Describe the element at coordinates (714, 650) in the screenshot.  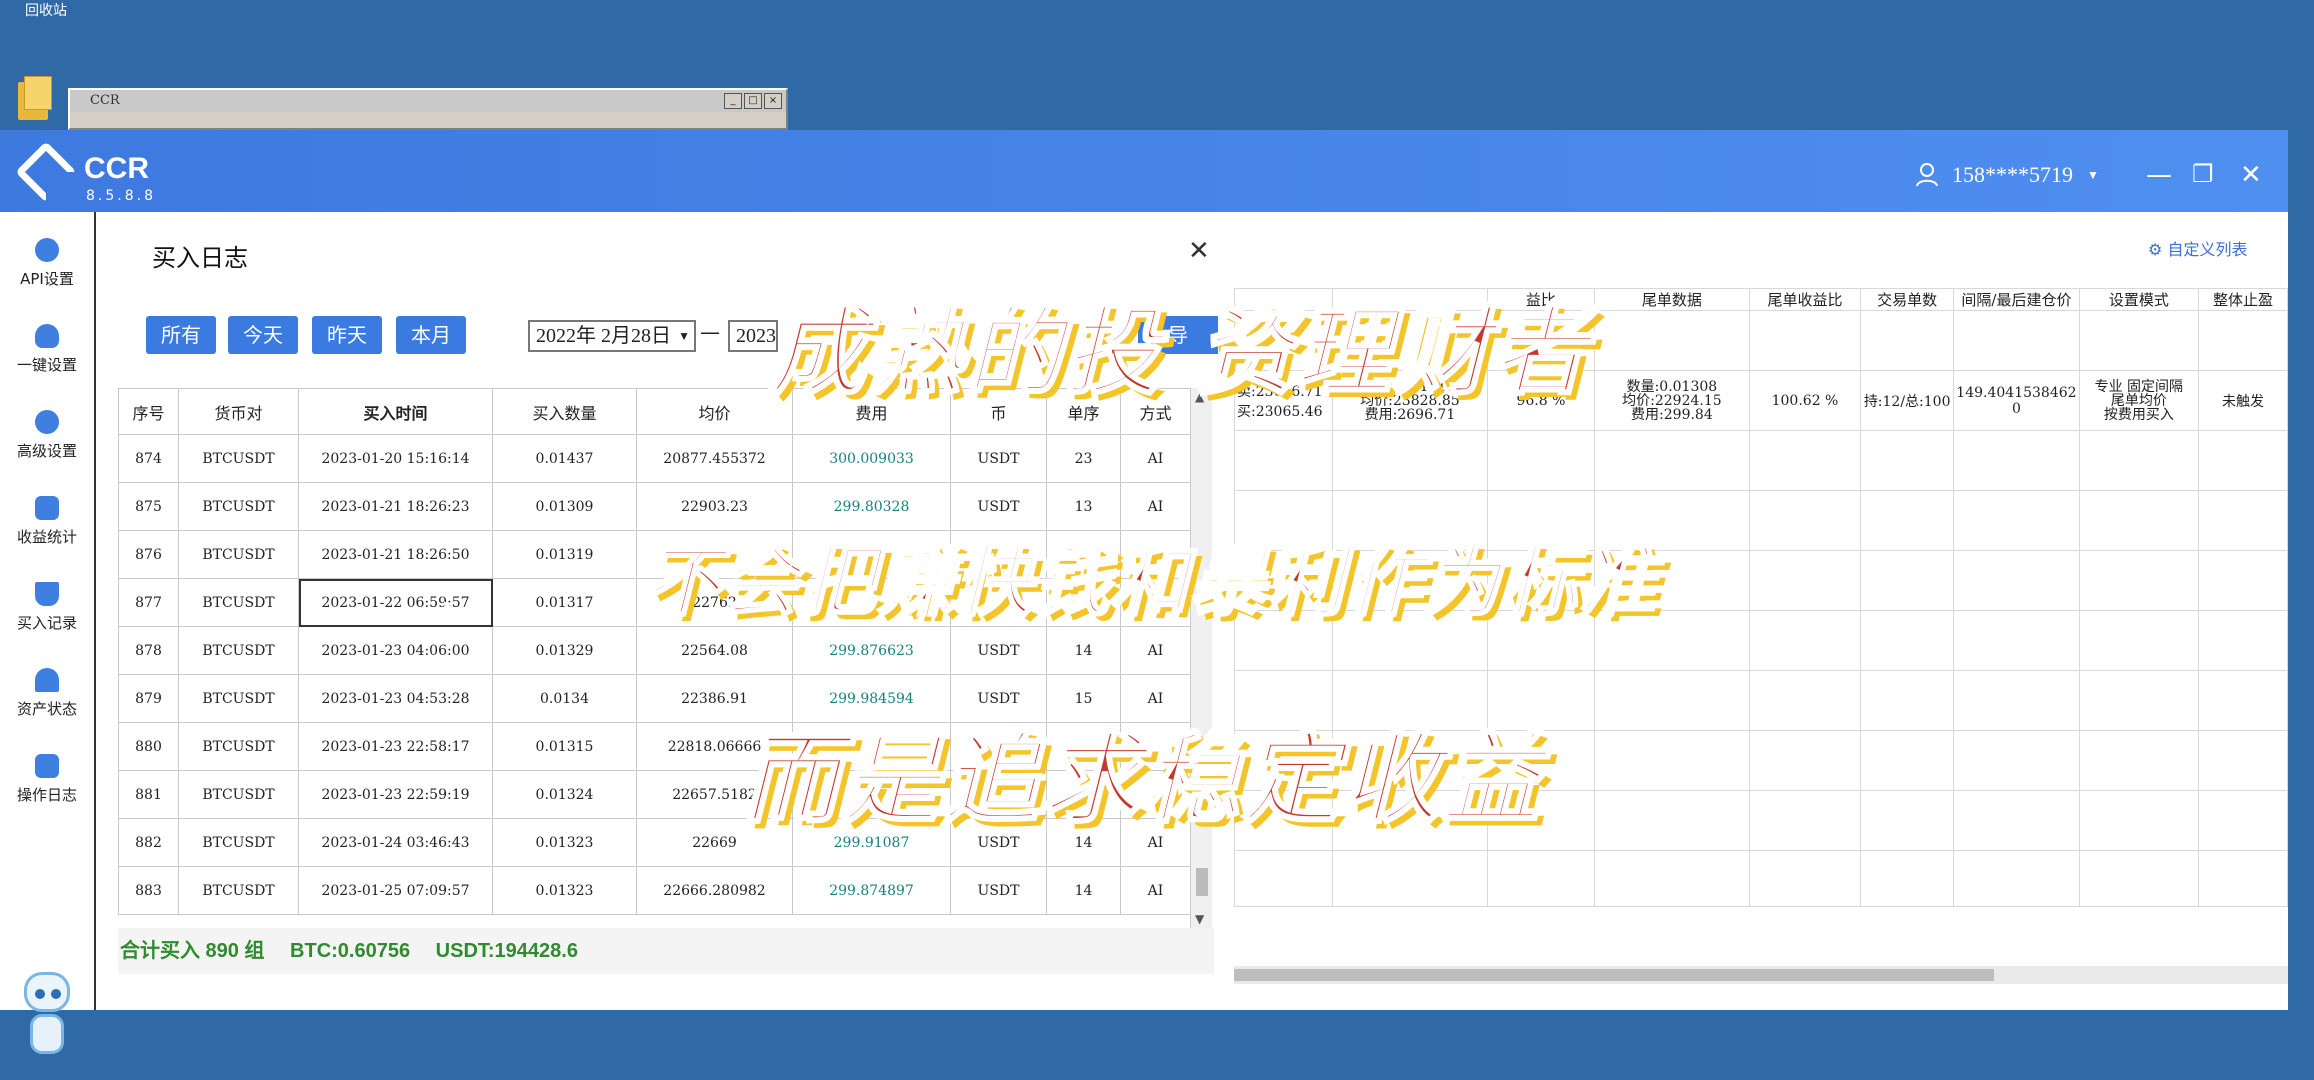
I see `table-cell: 22564.08` at that location.